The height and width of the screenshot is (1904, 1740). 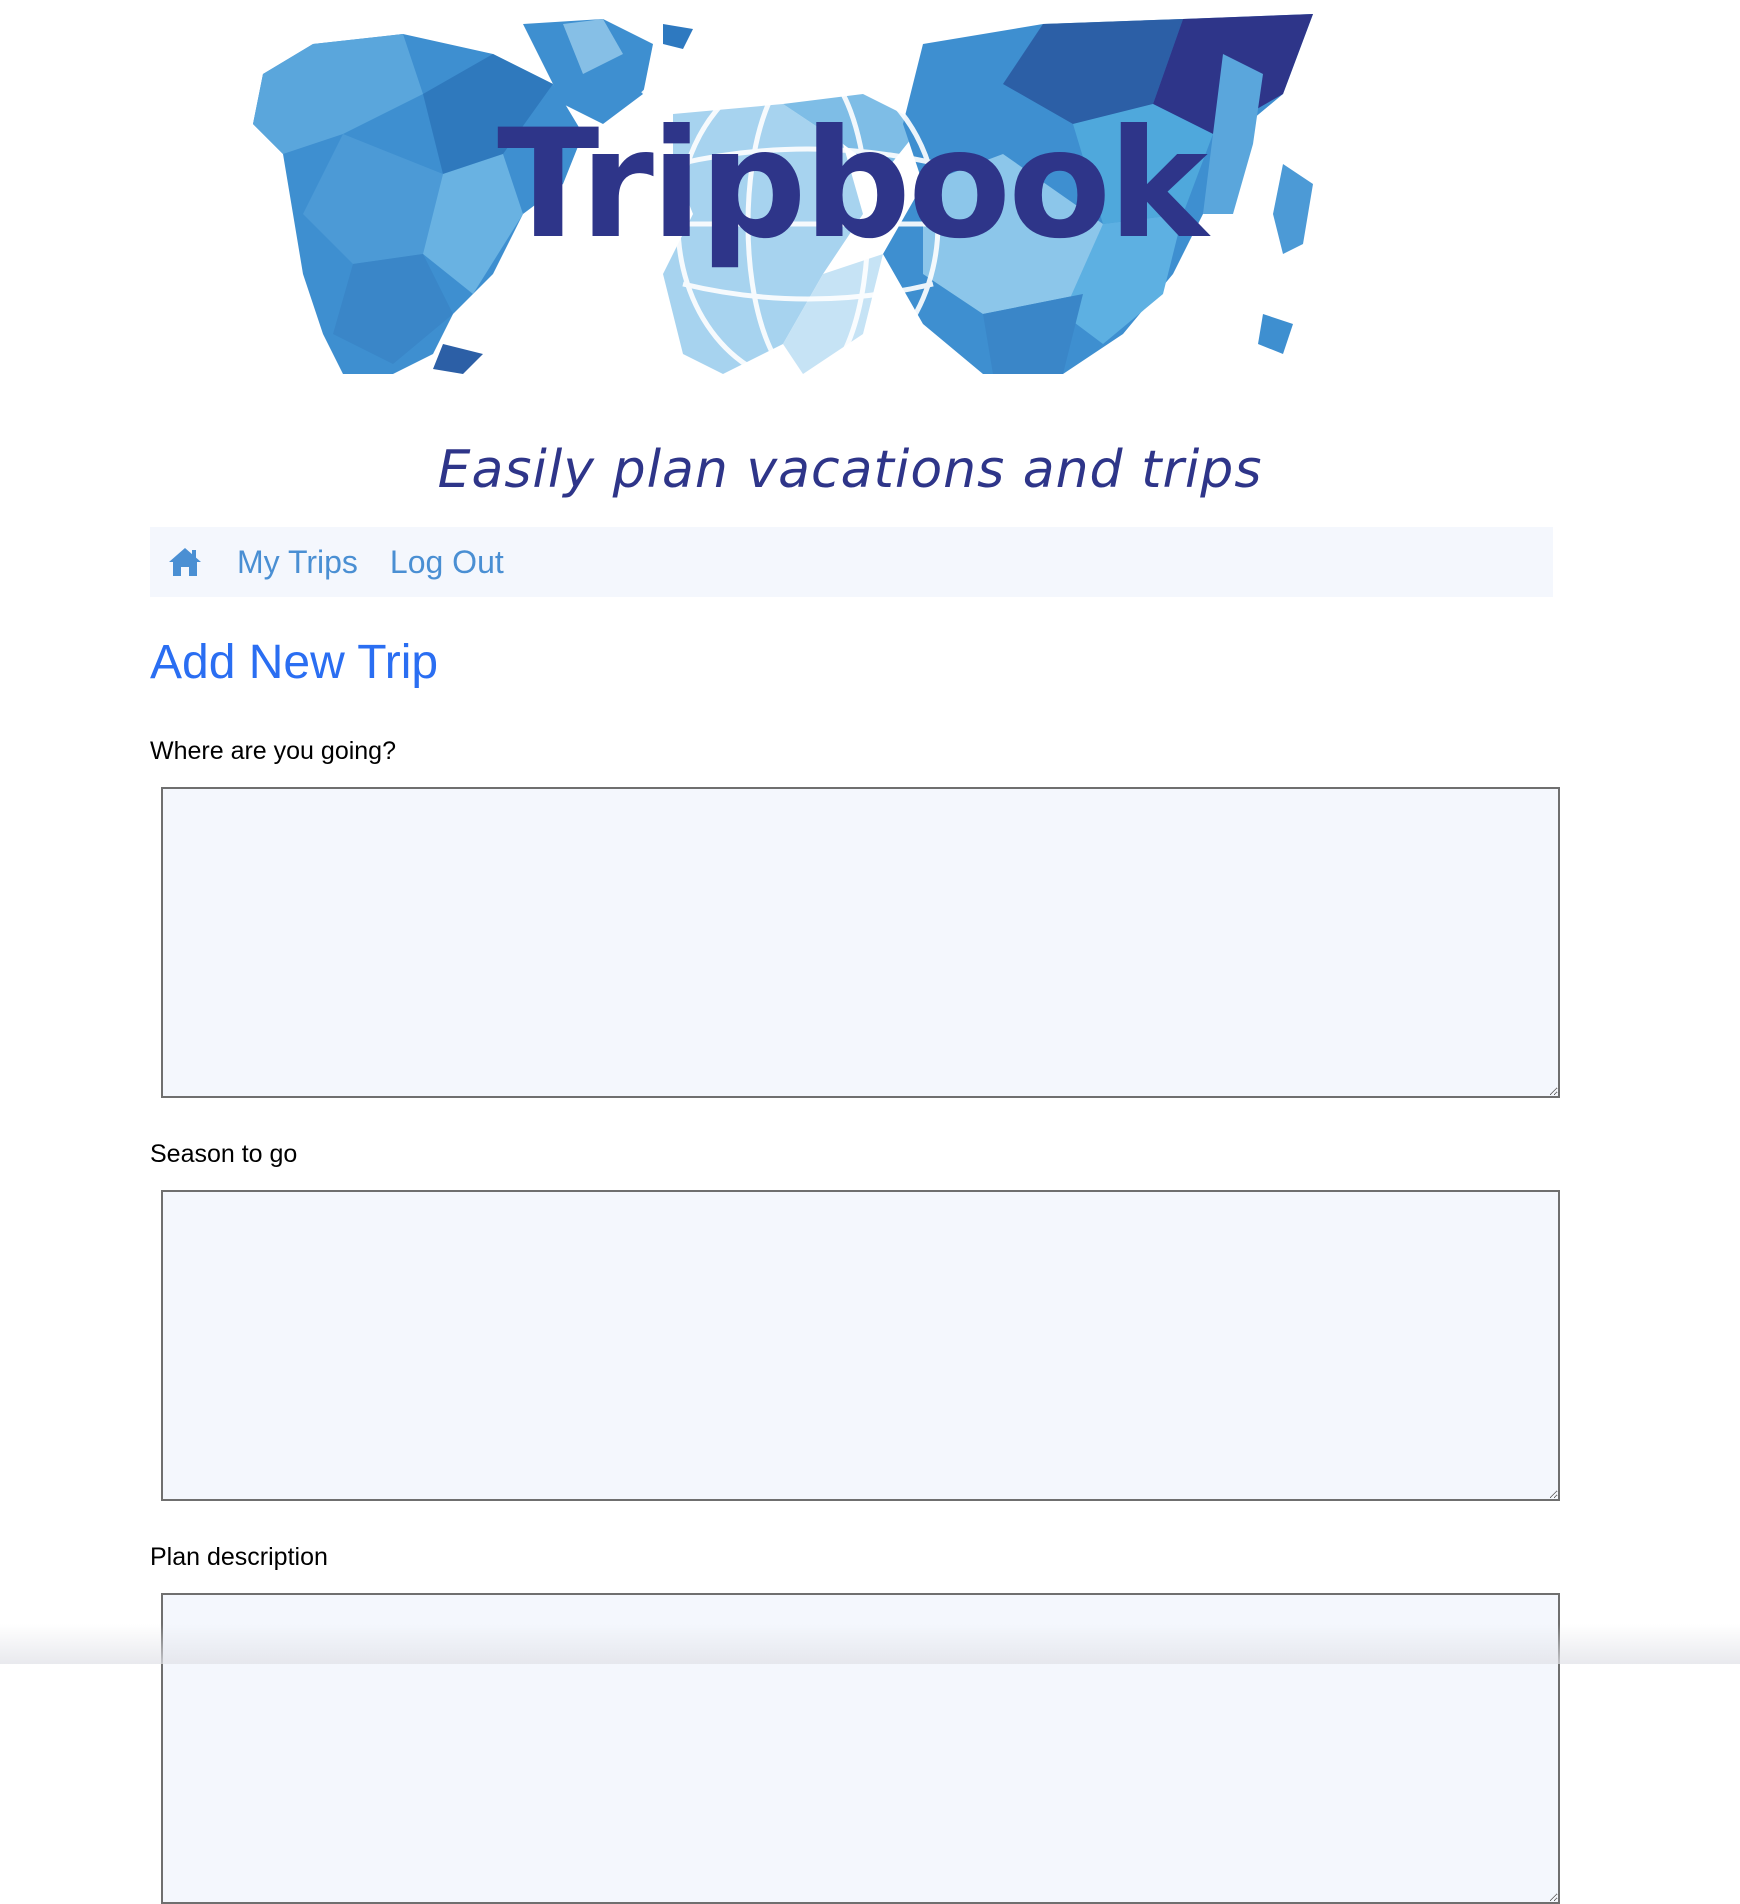 What do you see at coordinates (860, 1748) in the screenshot?
I see `plan-description-textarea` at bounding box center [860, 1748].